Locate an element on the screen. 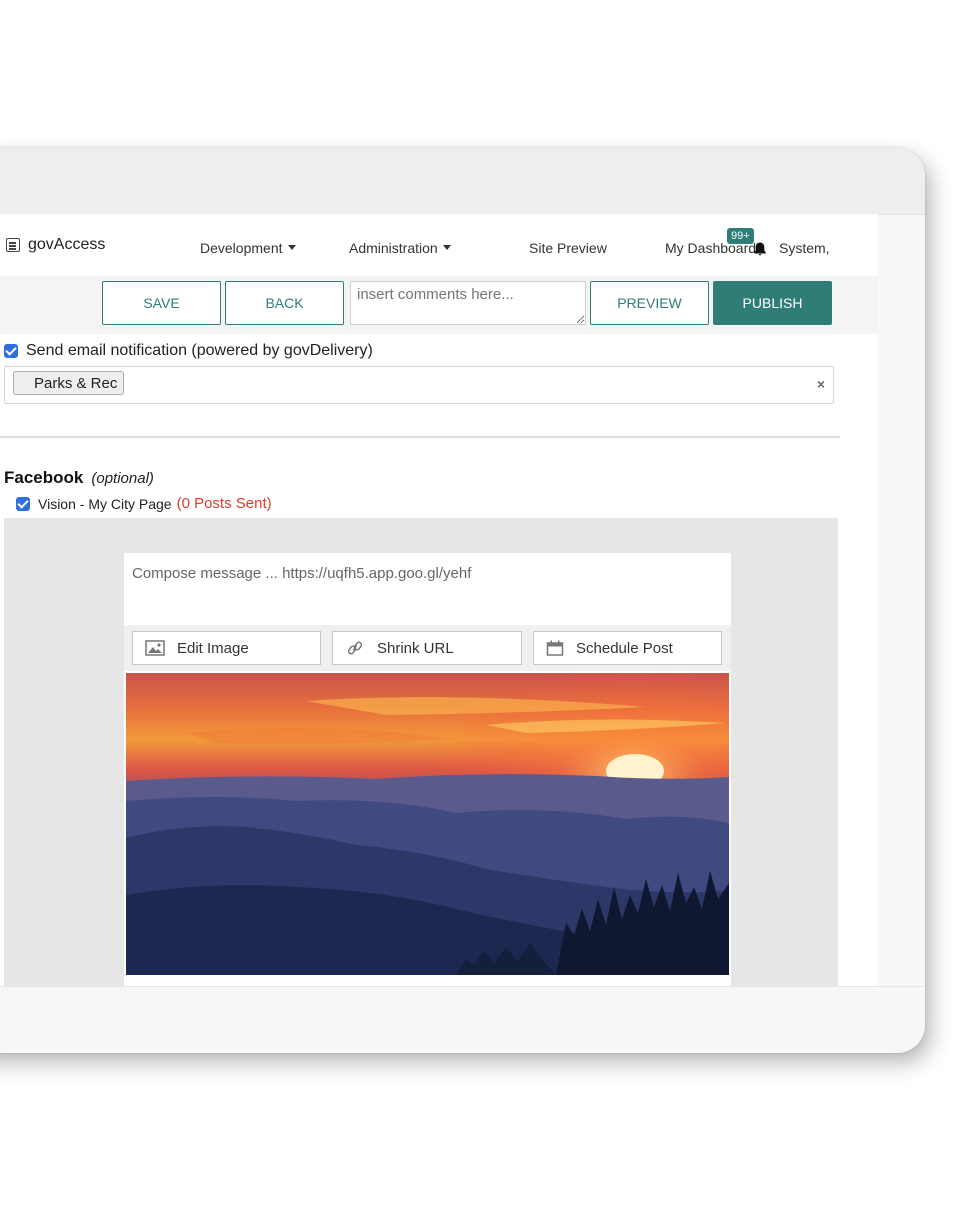  facebook-heading: Facebook (optional) is located at coordinates (79, 478).